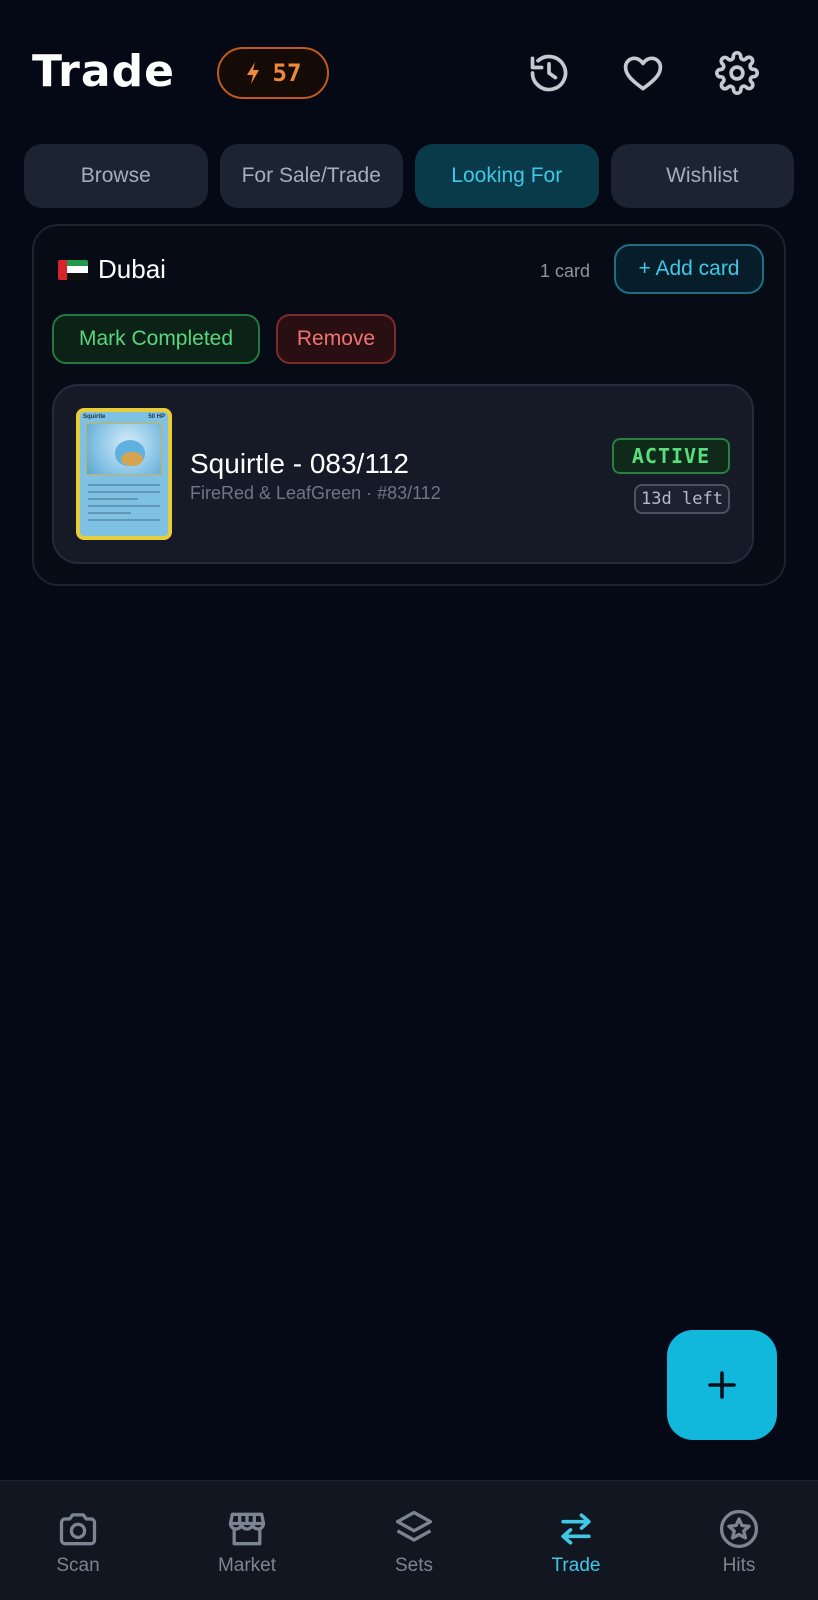  I want to click on card-subtitle: FireRed & LeafGreen · #83/112, so click(315, 493).